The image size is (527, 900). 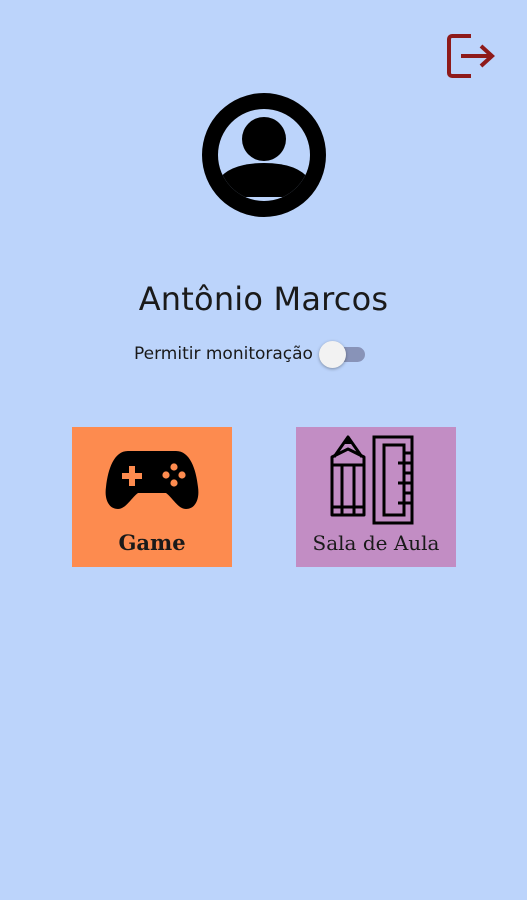 I want to click on sala-de-aula-tile: Sala de Aula, so click(x=376, y=497).